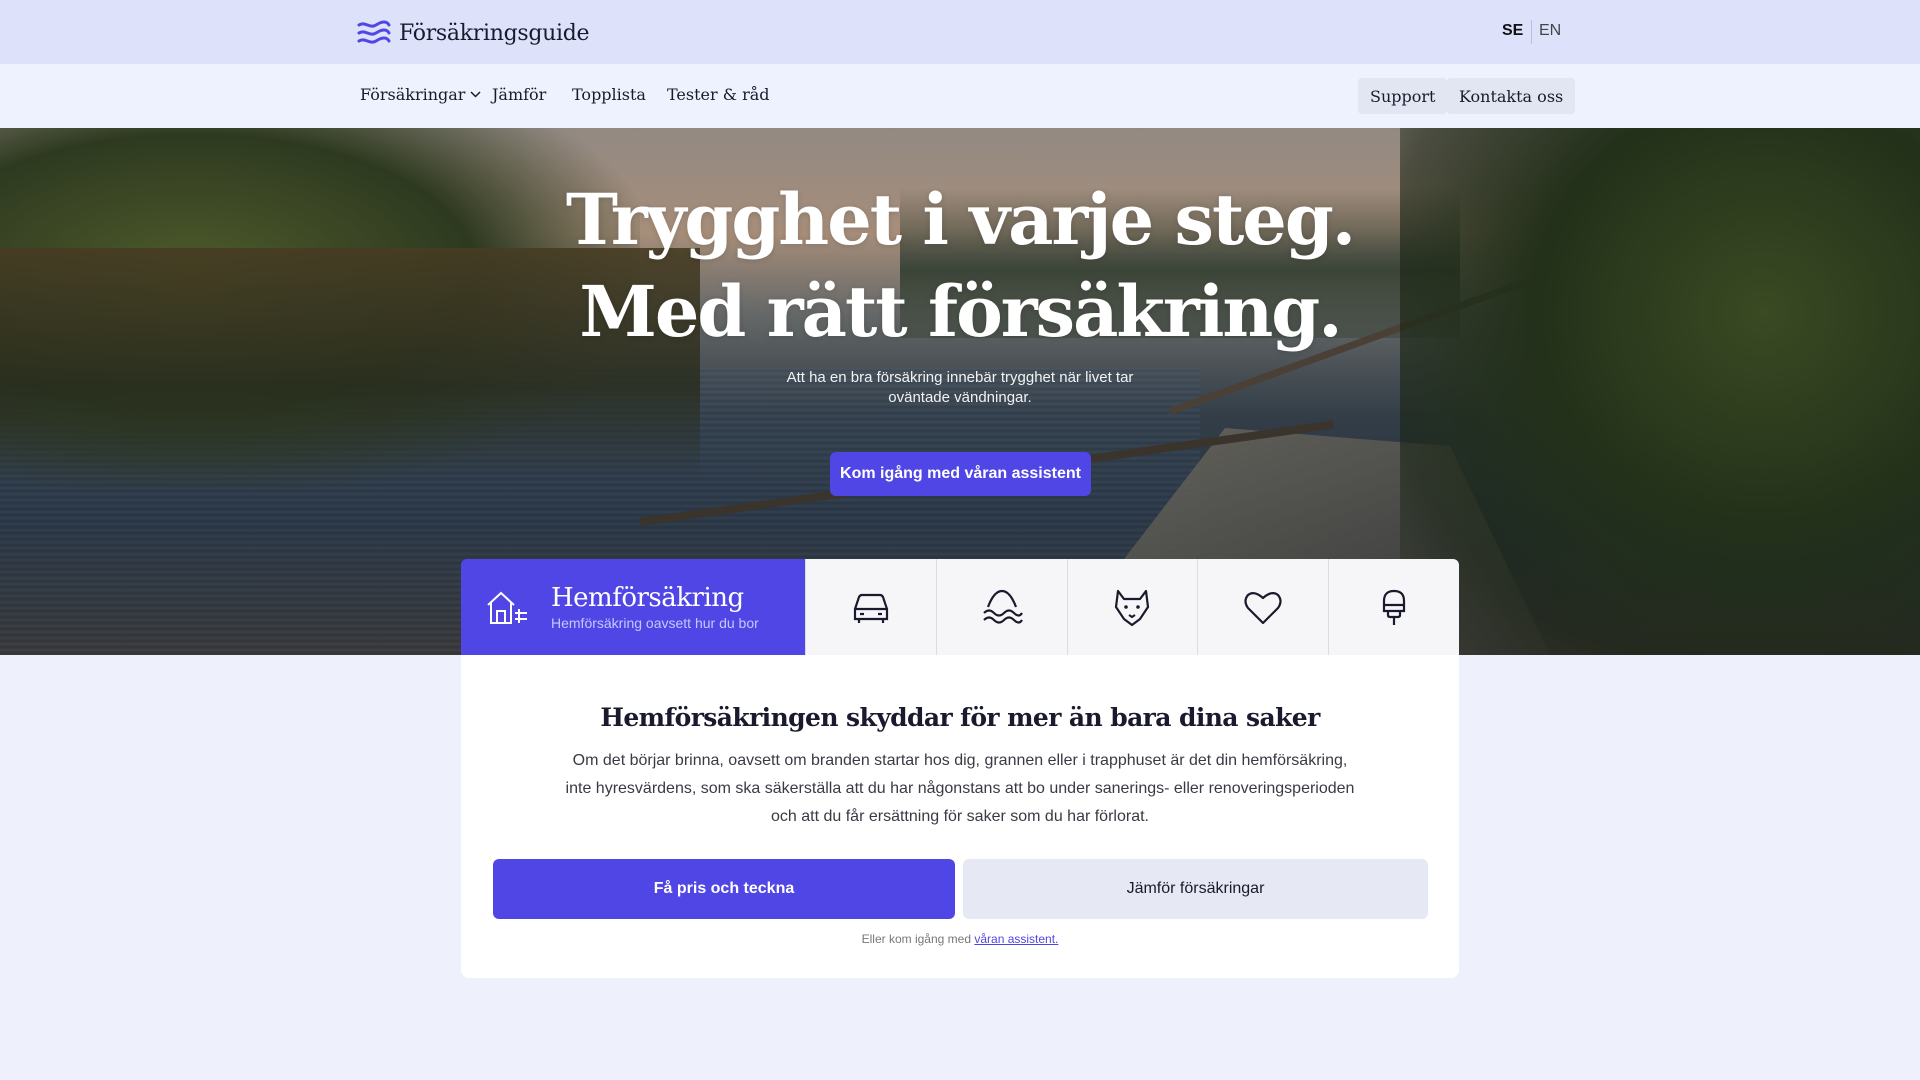 This screenshot has height=1080, width=1920. I want to click on tab-accident, so click(1393, 607).